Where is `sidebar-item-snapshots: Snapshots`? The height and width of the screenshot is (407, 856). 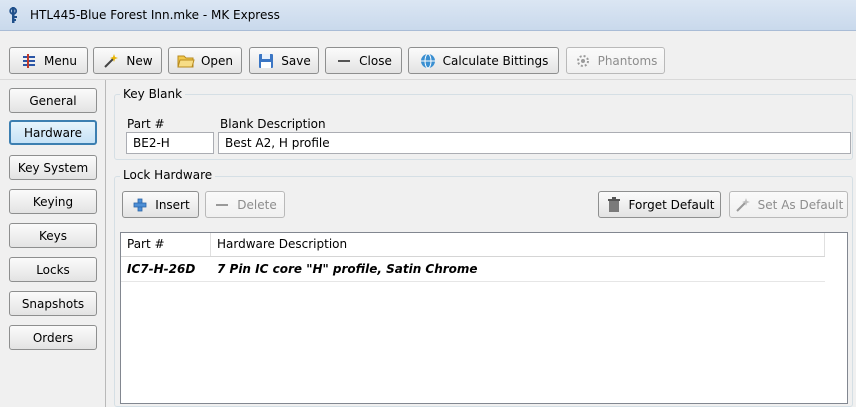
sidebar-item-snapshots: Snapshots is located at coordinates (53, 303).